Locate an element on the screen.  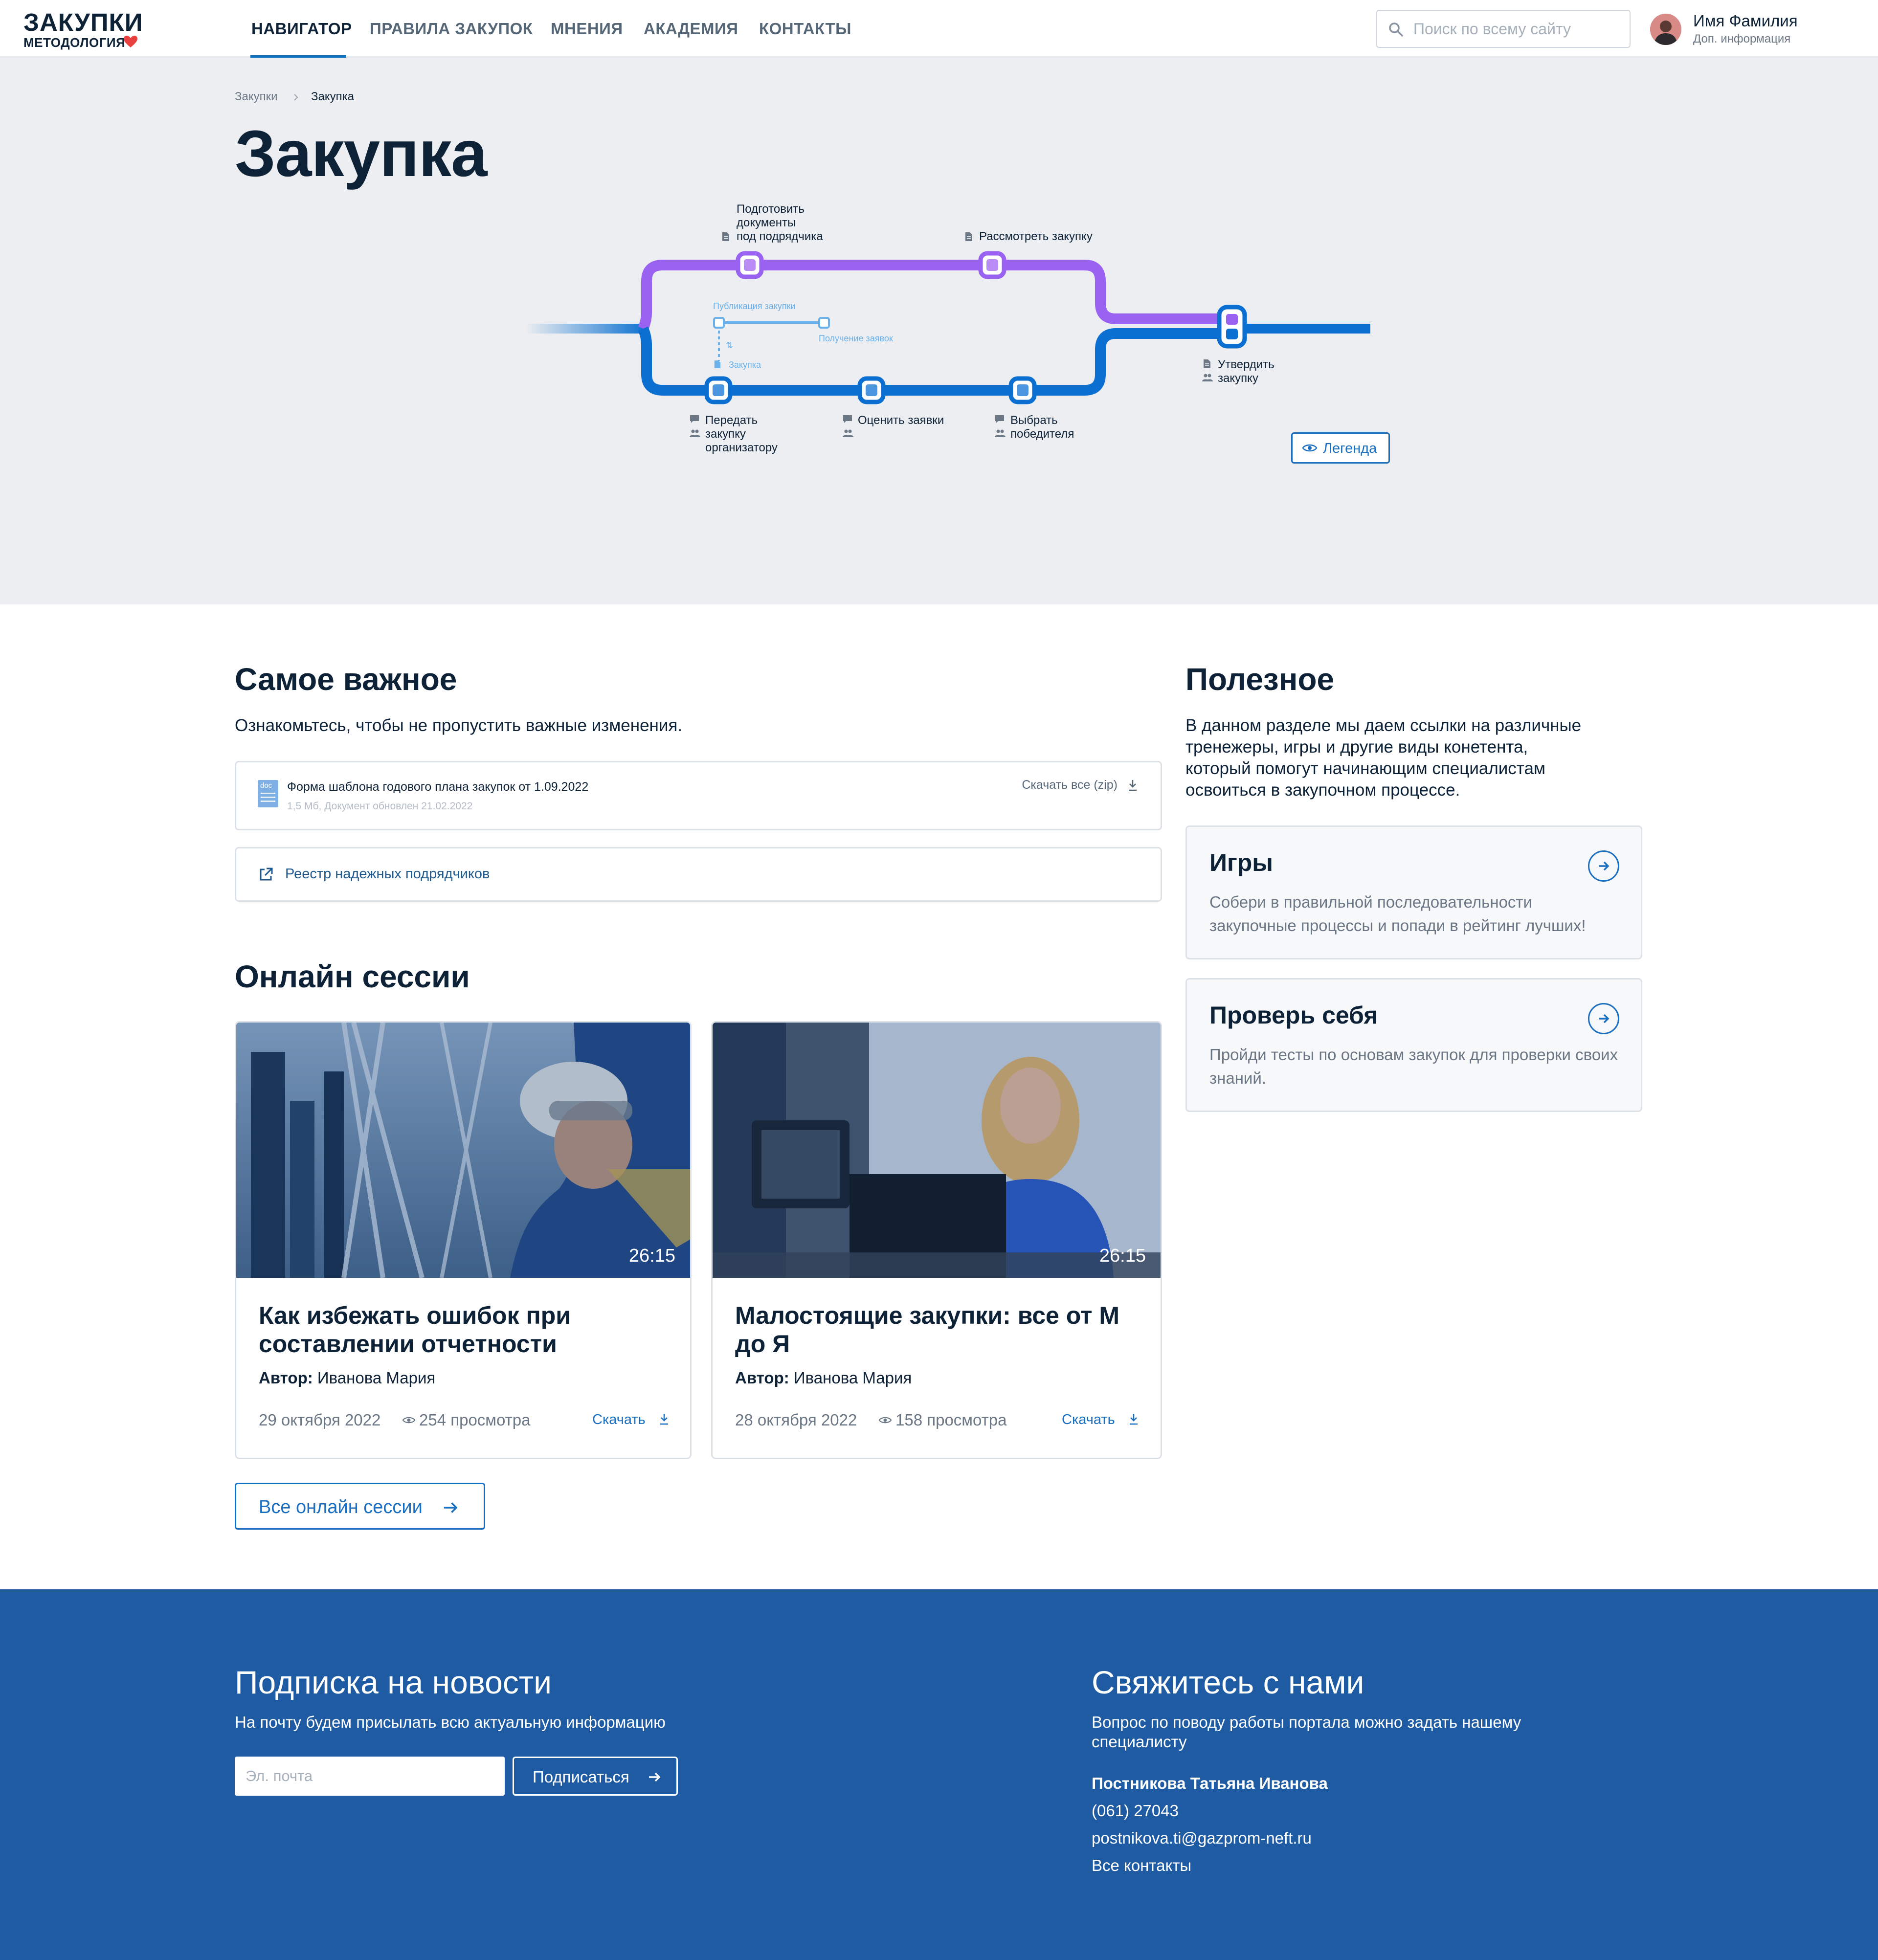
legend-button: Легенда is located at coordinates (1340, 448).